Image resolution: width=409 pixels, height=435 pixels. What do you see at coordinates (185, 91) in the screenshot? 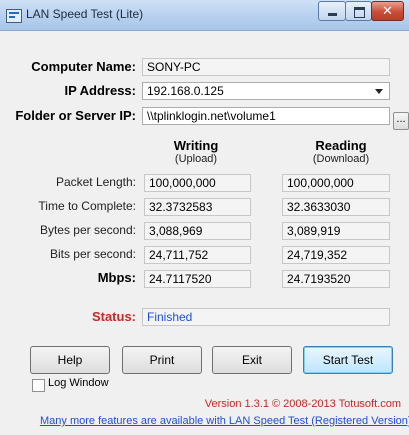
I see `ip-address-value: 192.168.0.125` at bounding box center [185, 91].